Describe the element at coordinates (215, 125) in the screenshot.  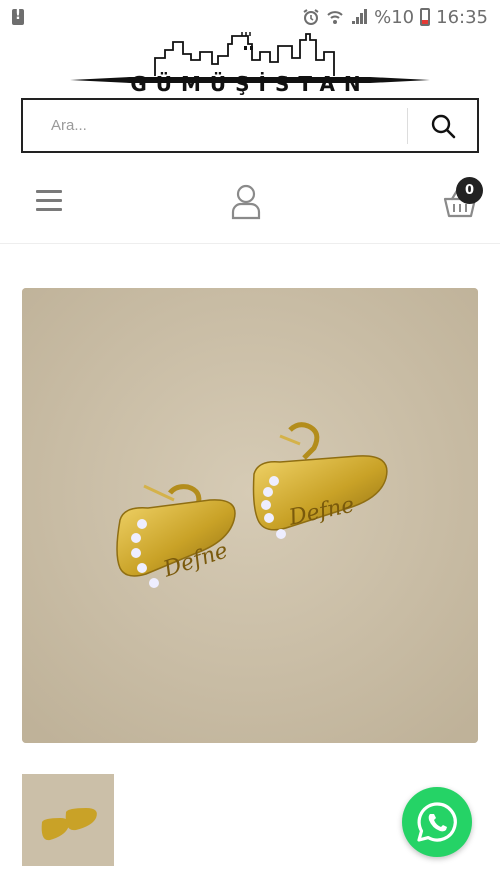
I see `search-input` at that location.